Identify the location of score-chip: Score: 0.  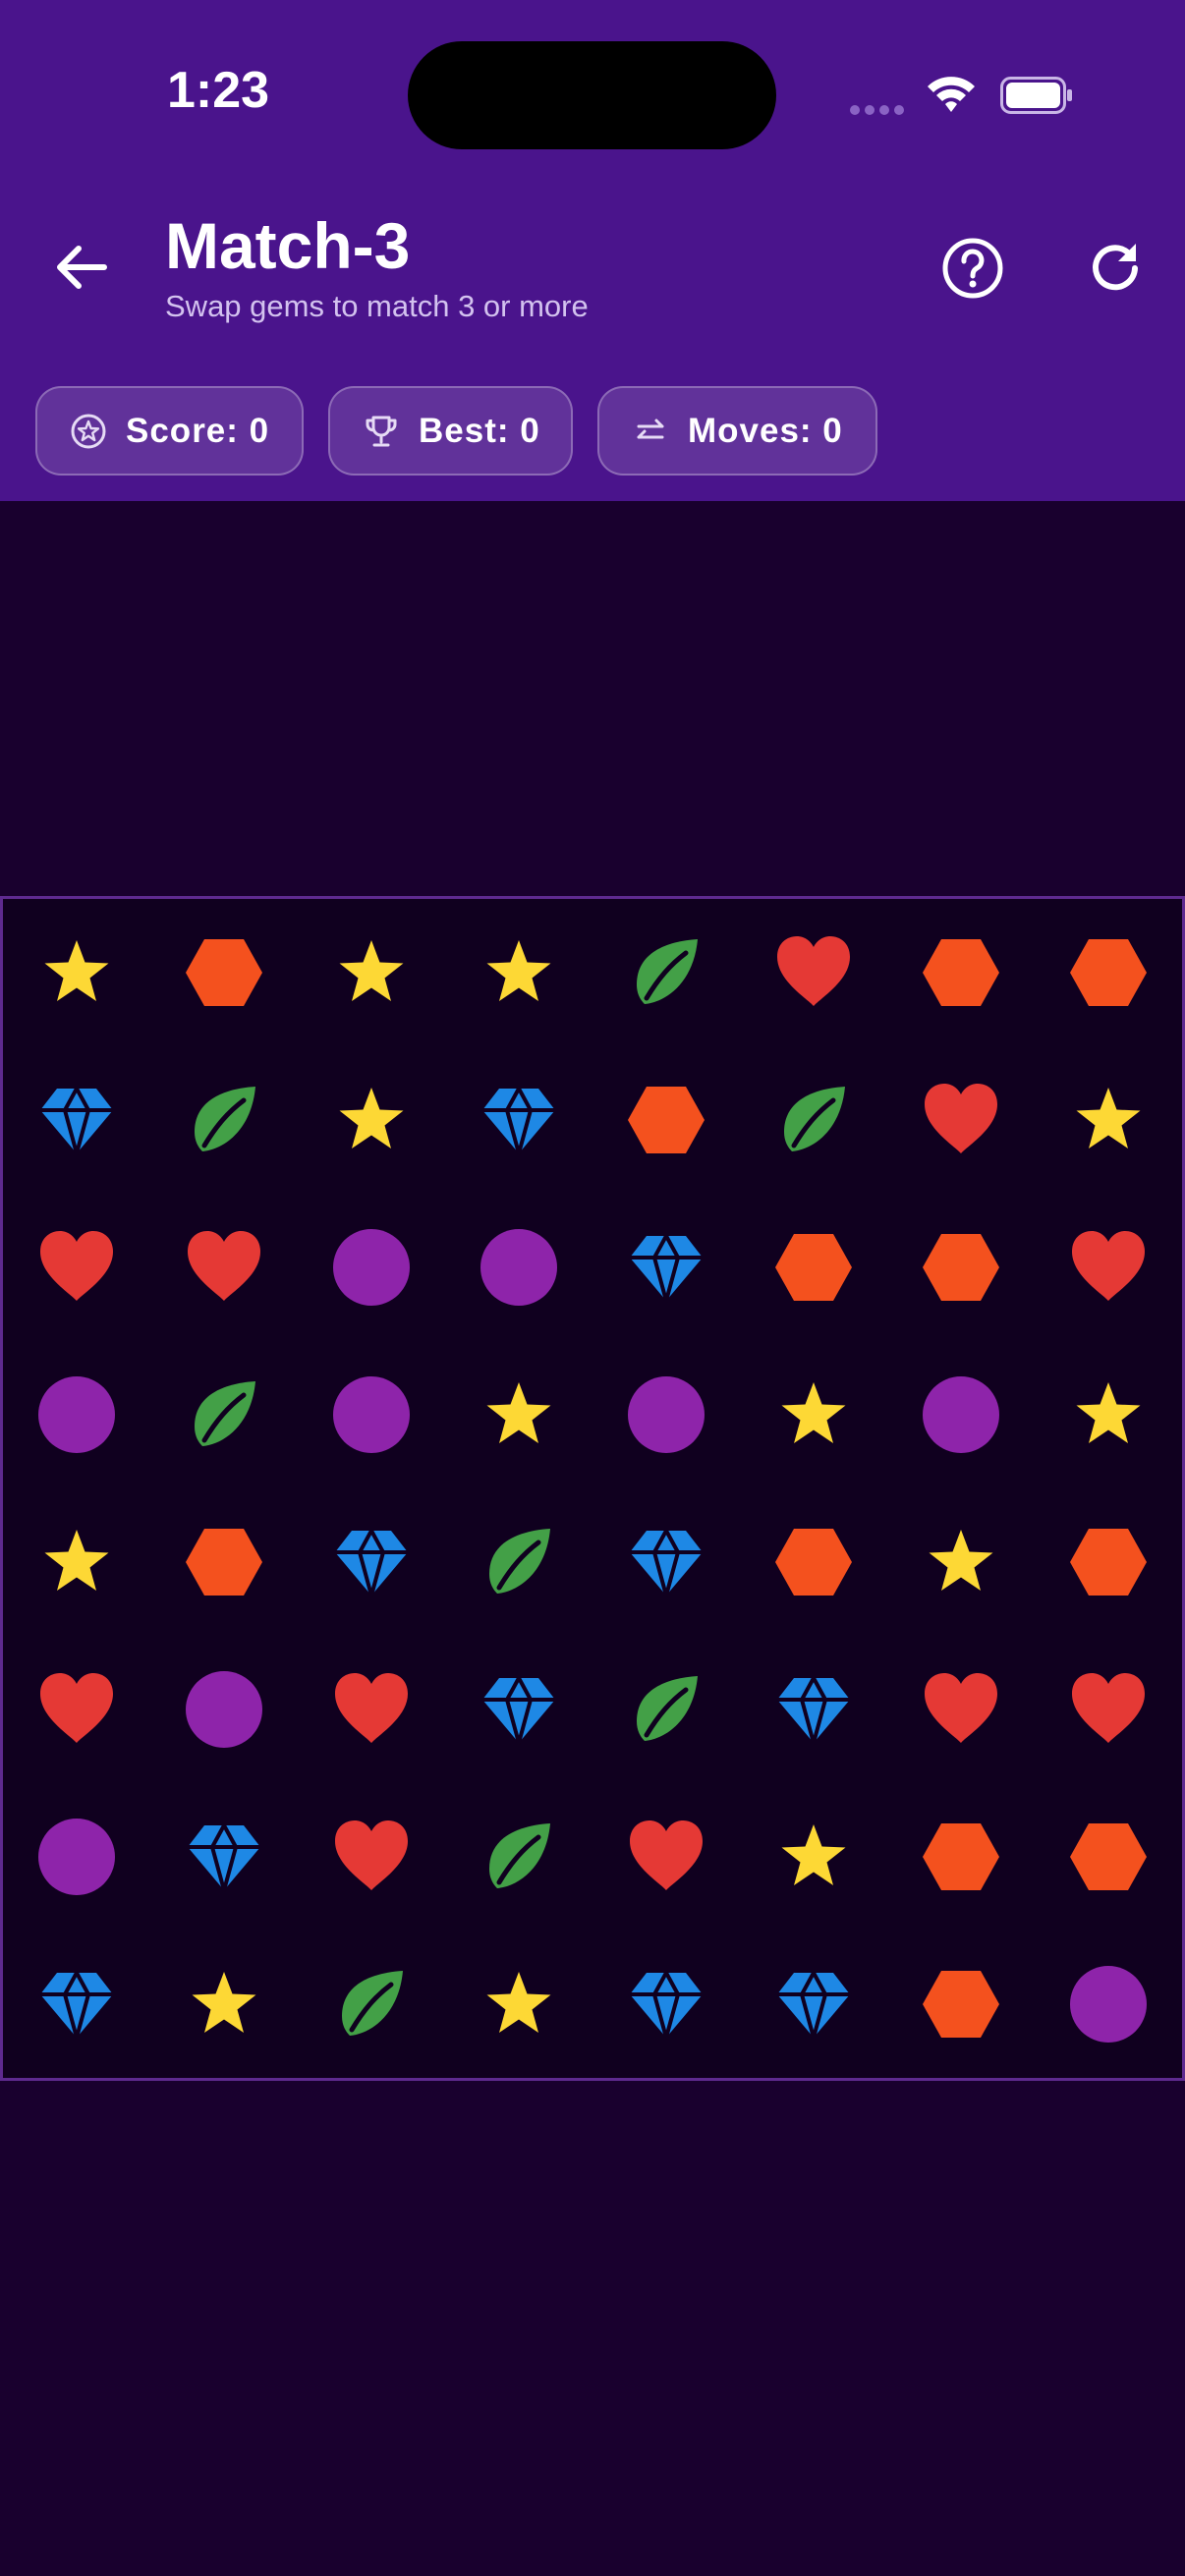
(169, 431).